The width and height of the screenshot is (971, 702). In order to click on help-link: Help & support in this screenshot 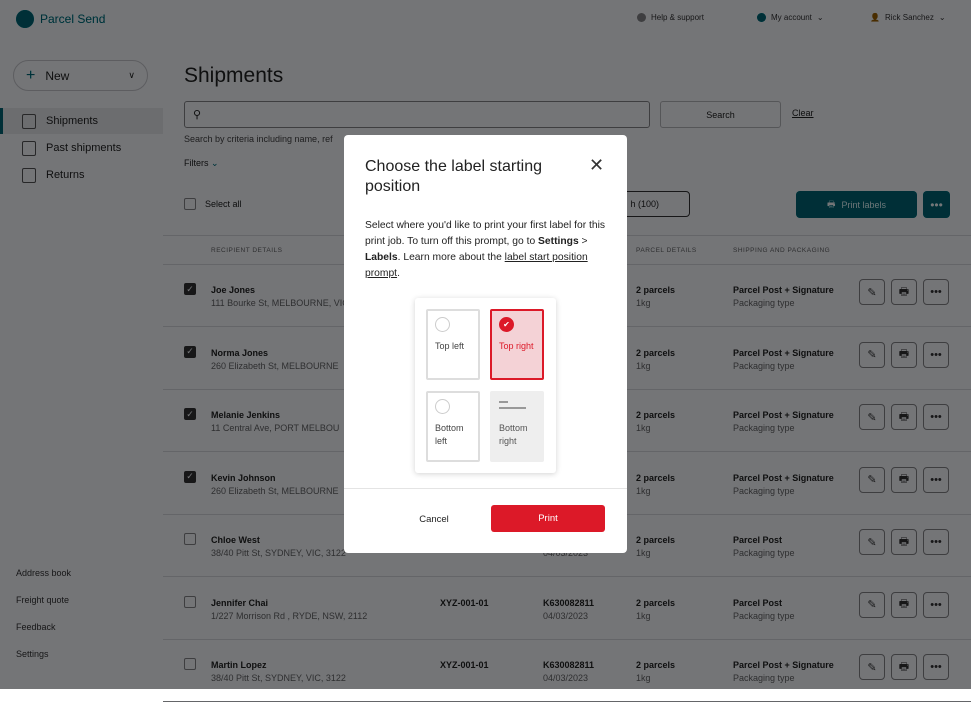, I will do `click(670, 17)`.